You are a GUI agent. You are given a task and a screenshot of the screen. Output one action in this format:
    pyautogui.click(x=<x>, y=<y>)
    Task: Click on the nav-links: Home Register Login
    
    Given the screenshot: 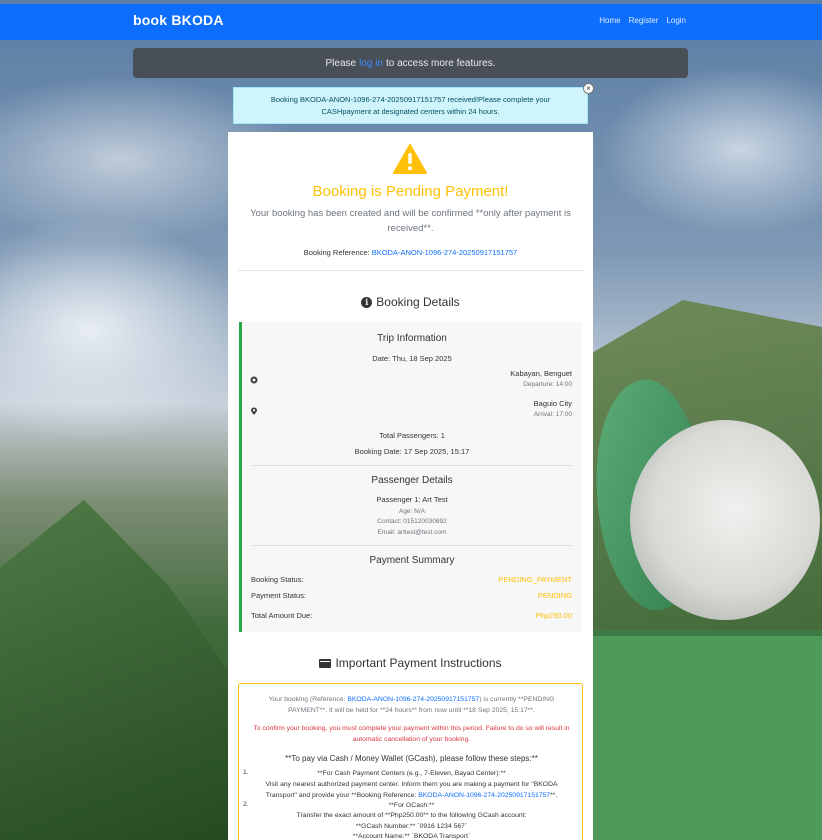 What is the action you would take?
    pyautogui.click(x=642, y=20)
    